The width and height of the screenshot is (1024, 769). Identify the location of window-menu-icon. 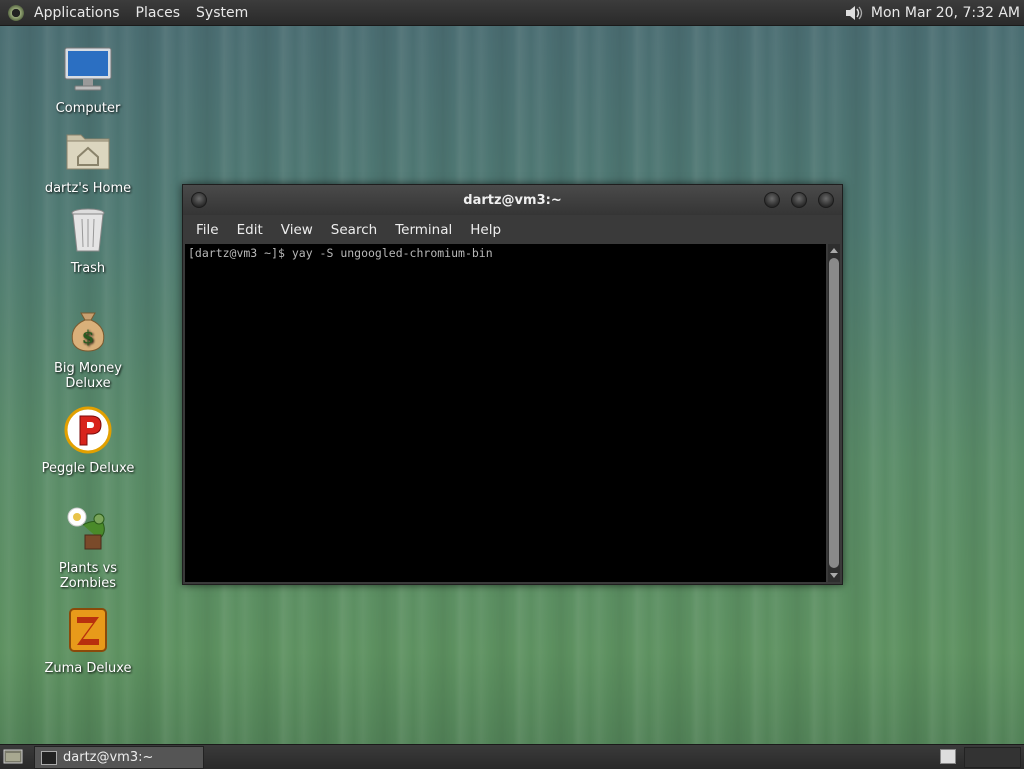
(199, 200).